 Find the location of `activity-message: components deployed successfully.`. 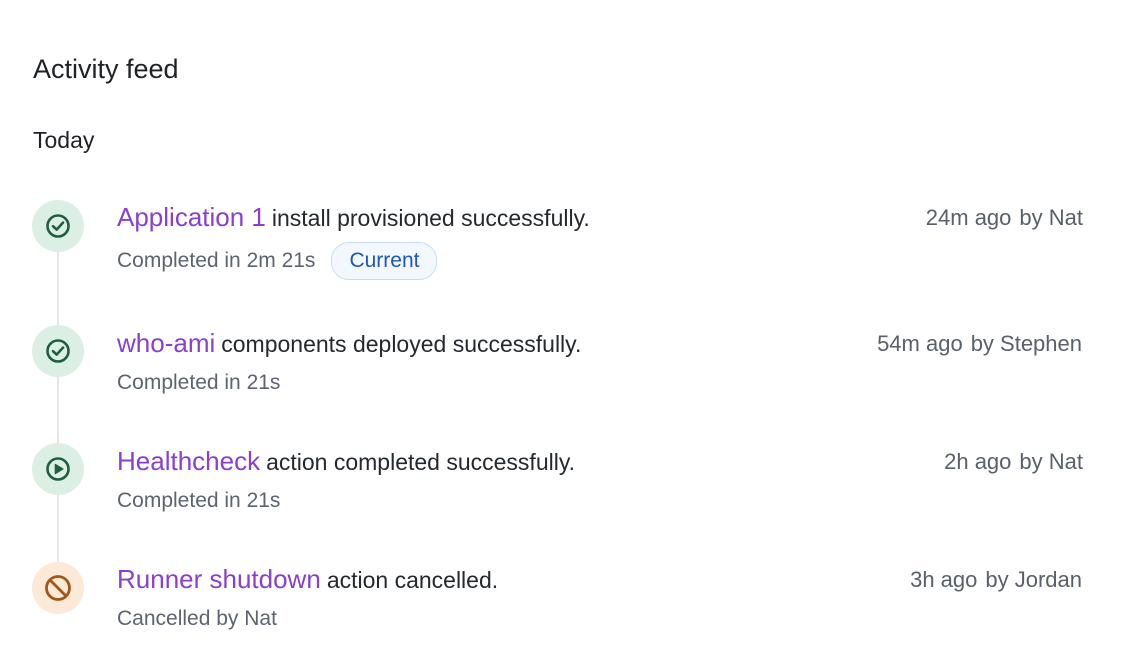

activity-message: components deployed successfully. is located at coordinates (401, 344).